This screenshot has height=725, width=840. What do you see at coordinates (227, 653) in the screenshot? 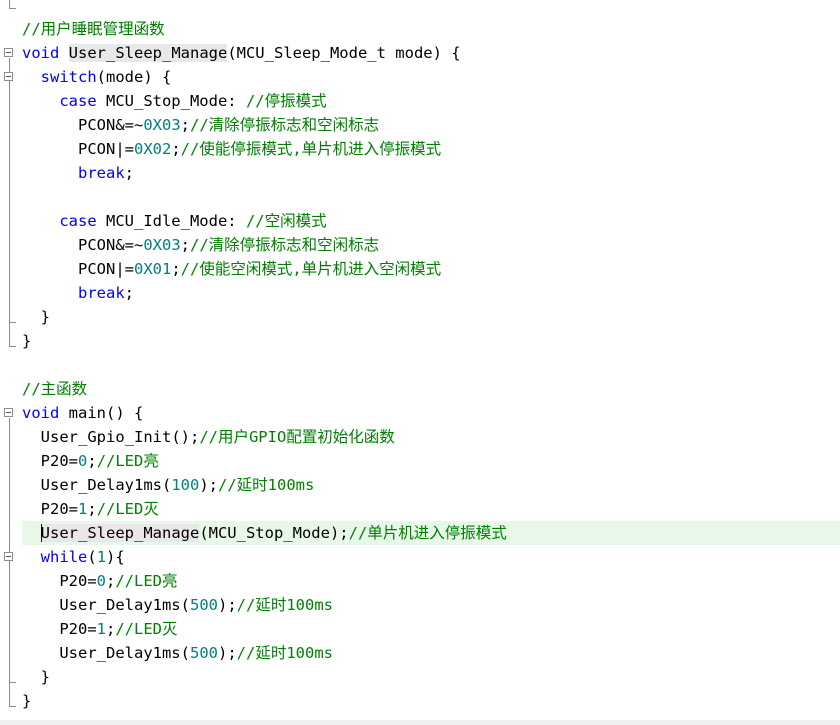
I see `code-token: );` at bounding box center [227, 653].